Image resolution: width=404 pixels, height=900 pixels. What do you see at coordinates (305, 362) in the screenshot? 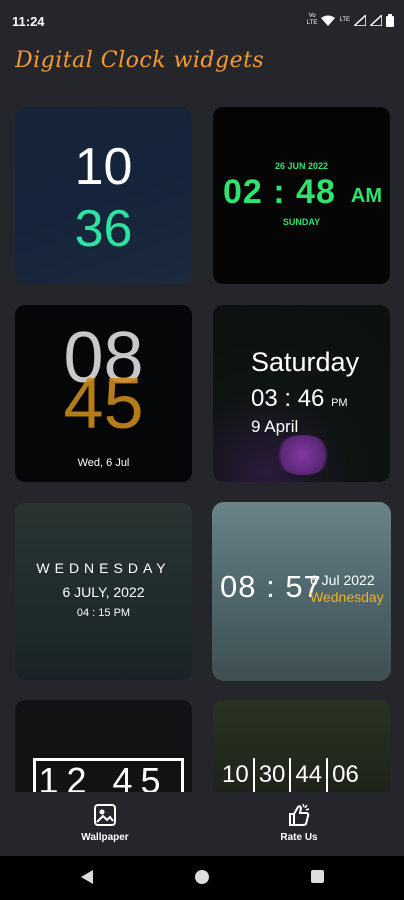
I see `widget-day: Saturday` at bounding box center [305, 362].